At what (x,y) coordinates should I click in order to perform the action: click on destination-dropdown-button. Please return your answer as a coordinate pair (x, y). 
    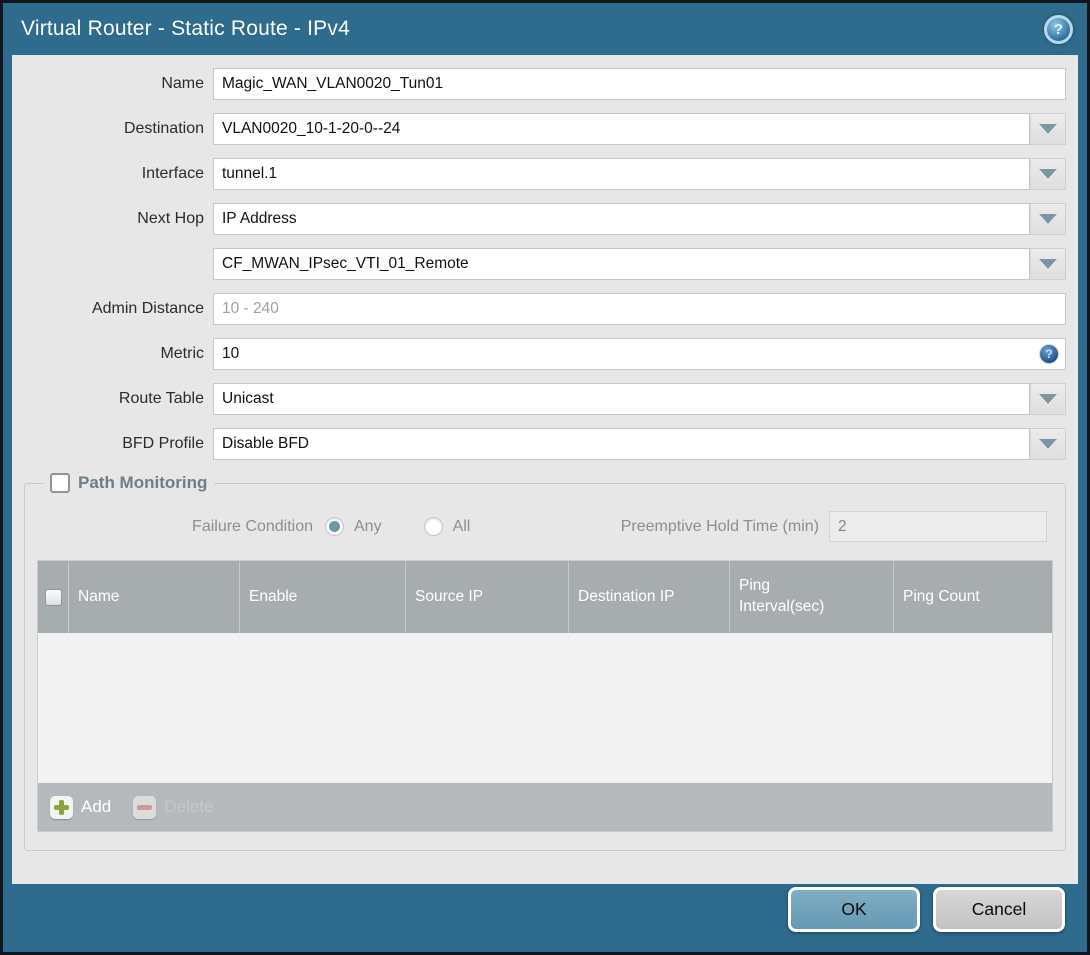
    Looking at the image, I should click on (1048, 129).